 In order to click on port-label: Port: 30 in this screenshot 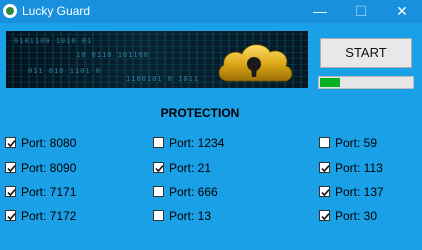, I will do `click(356, 216)`.